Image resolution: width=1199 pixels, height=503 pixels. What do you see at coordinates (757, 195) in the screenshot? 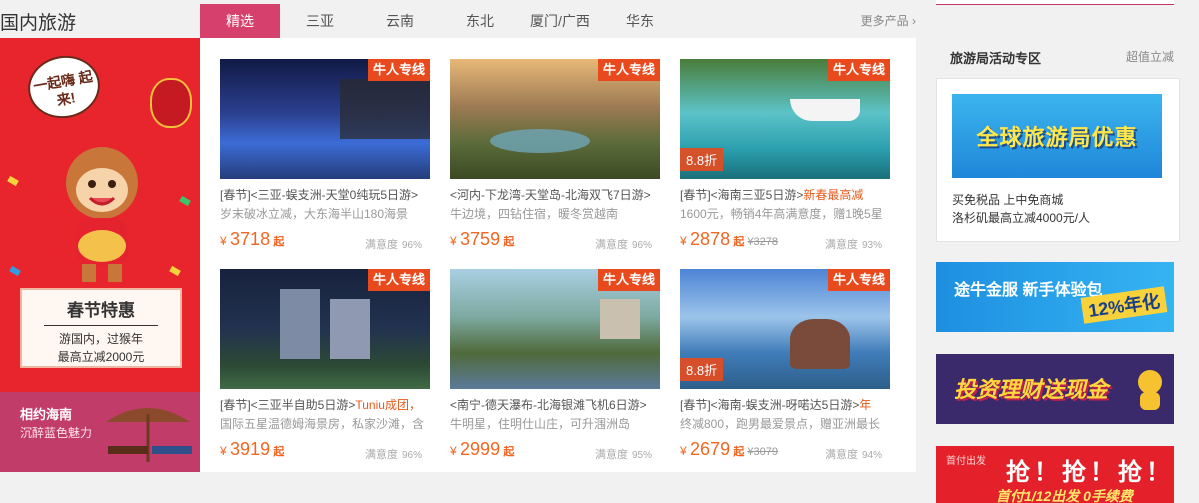
I see `title-main: <海南三亚5日游>` at bounding box center [757, 195].